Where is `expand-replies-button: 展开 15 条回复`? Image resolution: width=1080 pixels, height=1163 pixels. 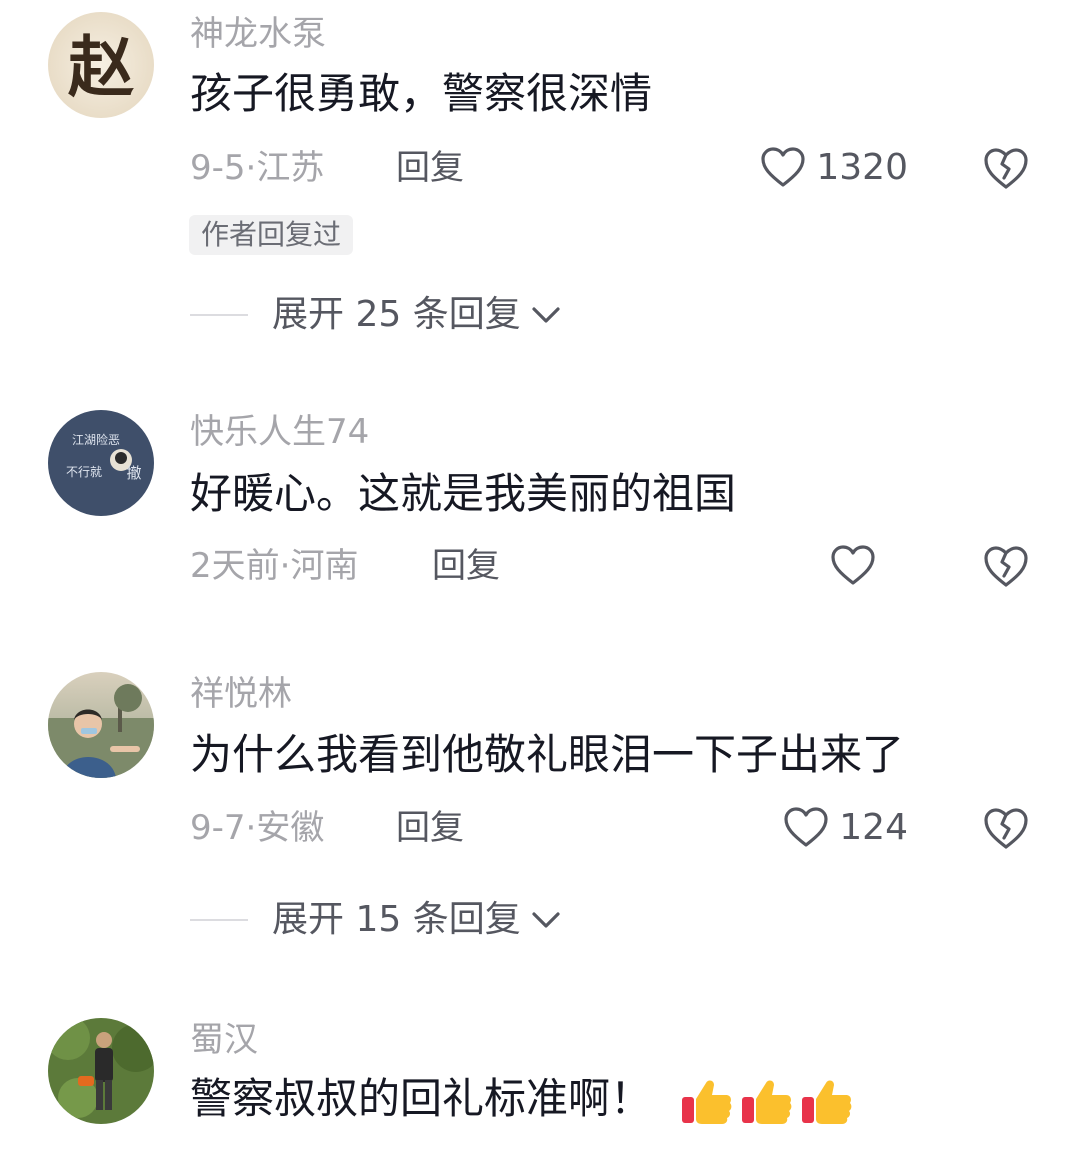
expand-replies-button: 展开 15 条回复 is located at coordinates (375, 920).